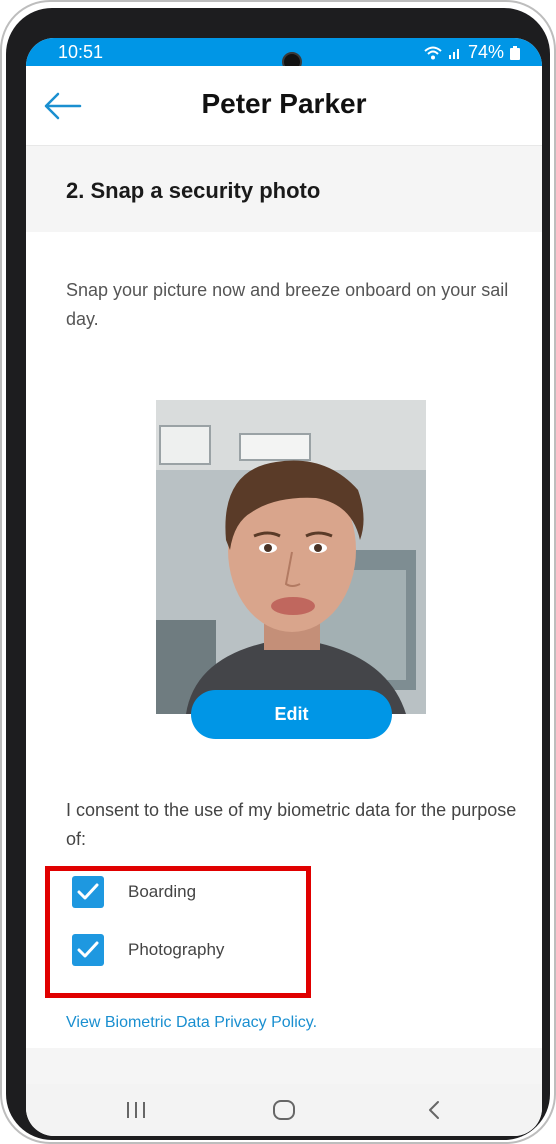 This screenshot has height=1144, width=556. I want to click on app-bar: Peter Parker, so click(284, 106).